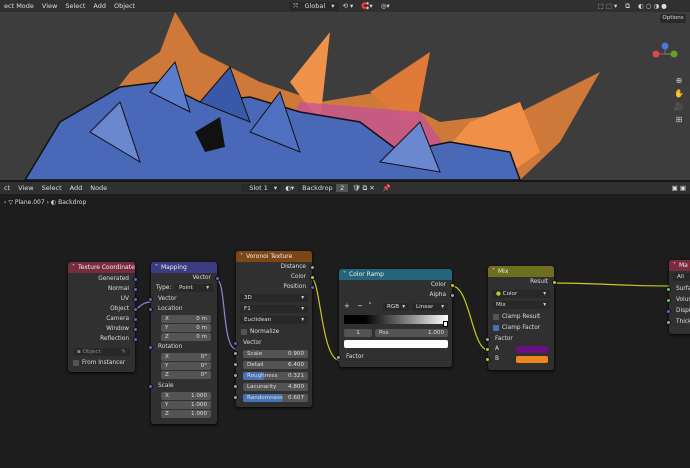 The image size is (690, 468). I want to click on snap-icon: 🧲▾, so click(366, 6).